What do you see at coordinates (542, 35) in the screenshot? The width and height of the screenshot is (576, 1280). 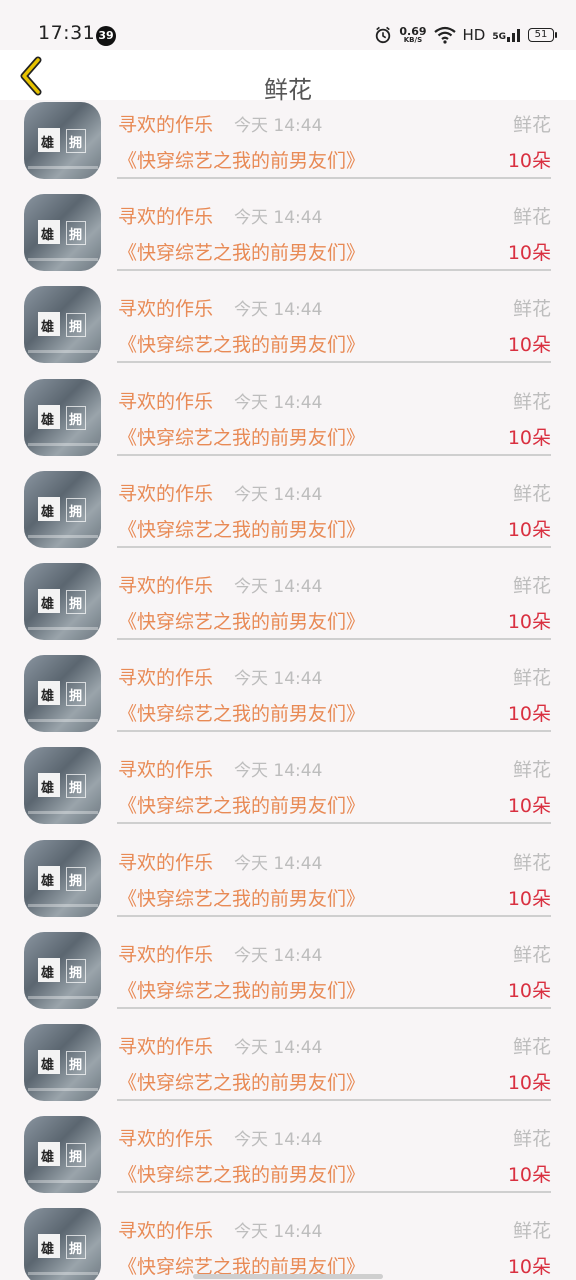 I see `battery-icon: 51` at bounding box center [542, 35].